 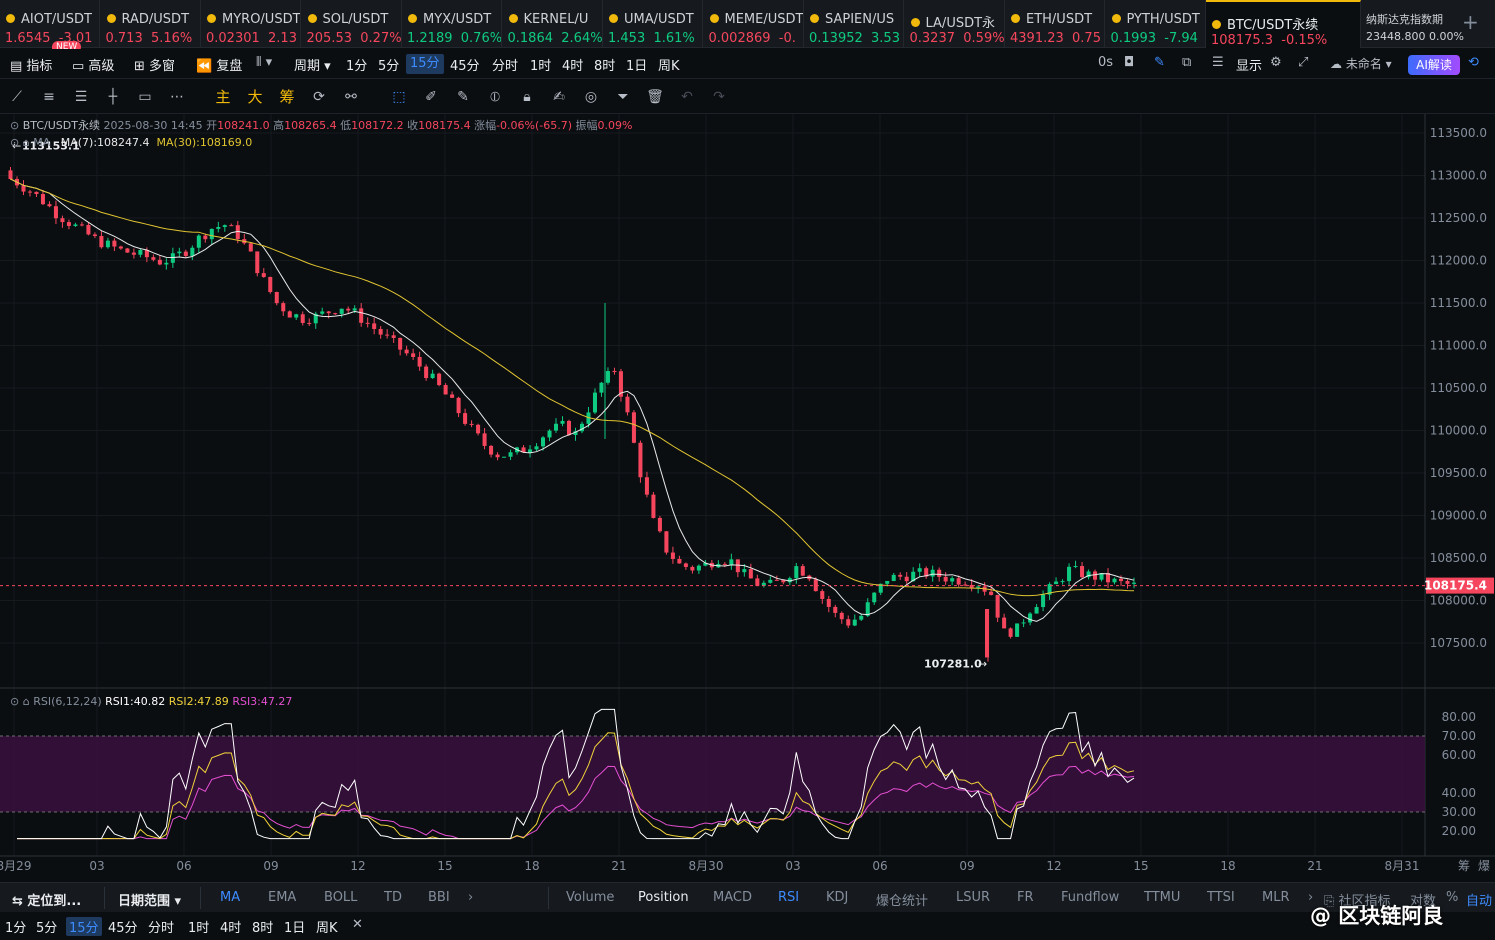 What do you see at coordinates (1303, 62) in the screenshot?
I see `fullscreen-icon: ⤢` at bounding box center [1303, 62].